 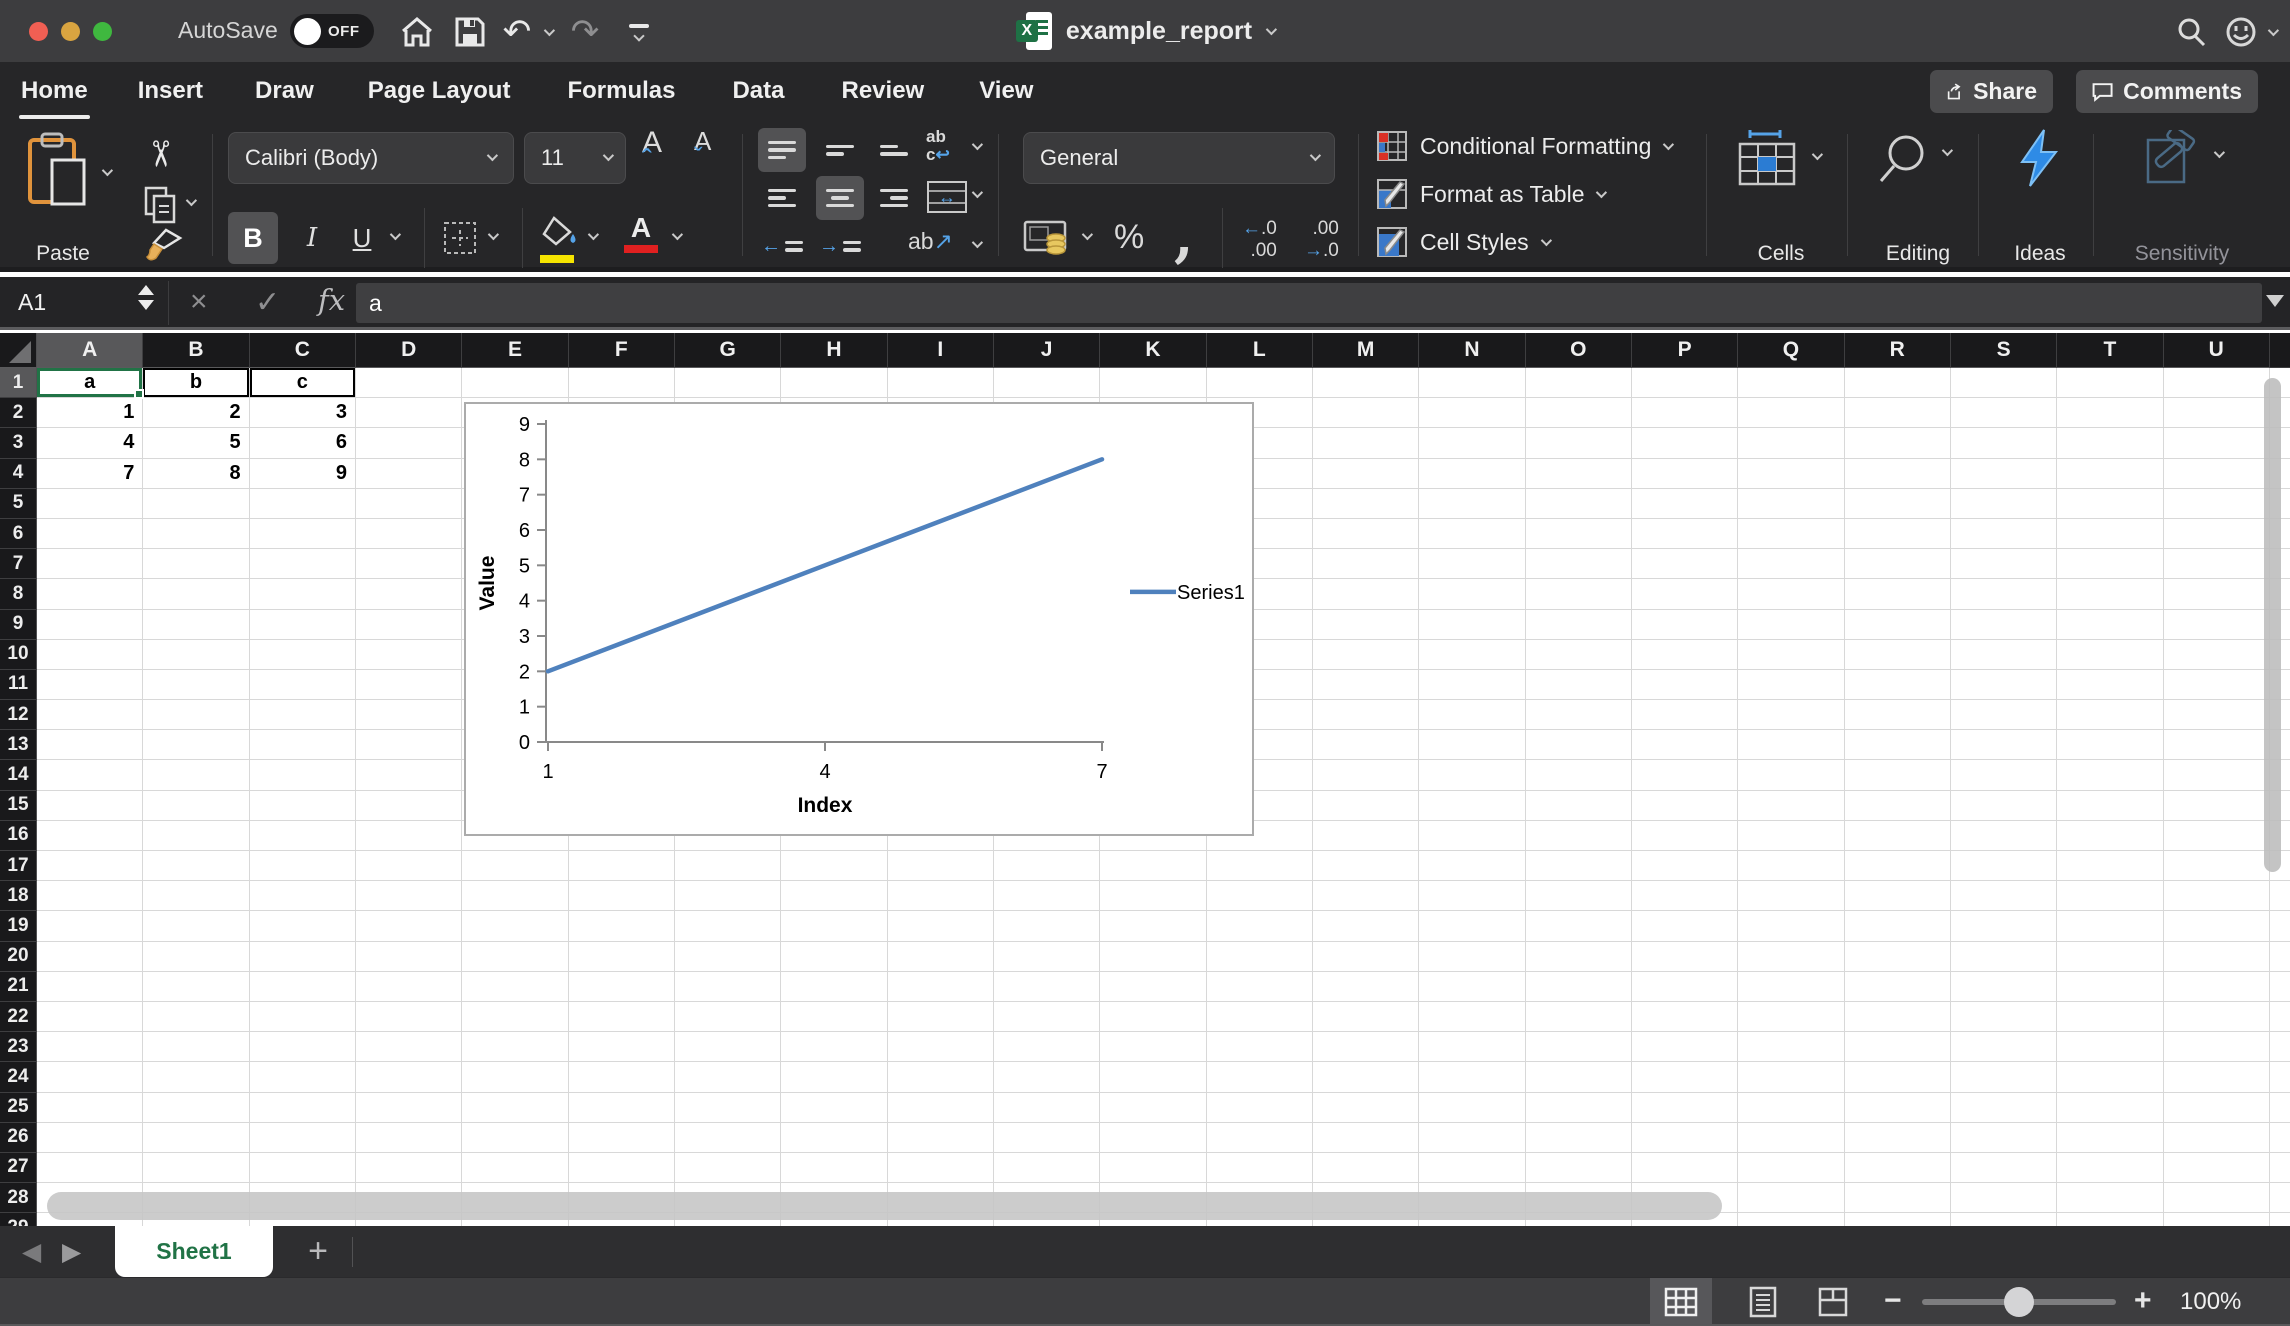 What do you see at coordinates (196, 775) in the screenshot?
I see `cell-B14` at bounding box center [196, 775].